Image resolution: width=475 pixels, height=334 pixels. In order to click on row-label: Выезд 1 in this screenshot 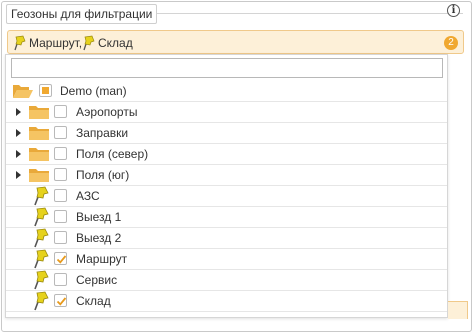, I will do `click(99, 217)`.